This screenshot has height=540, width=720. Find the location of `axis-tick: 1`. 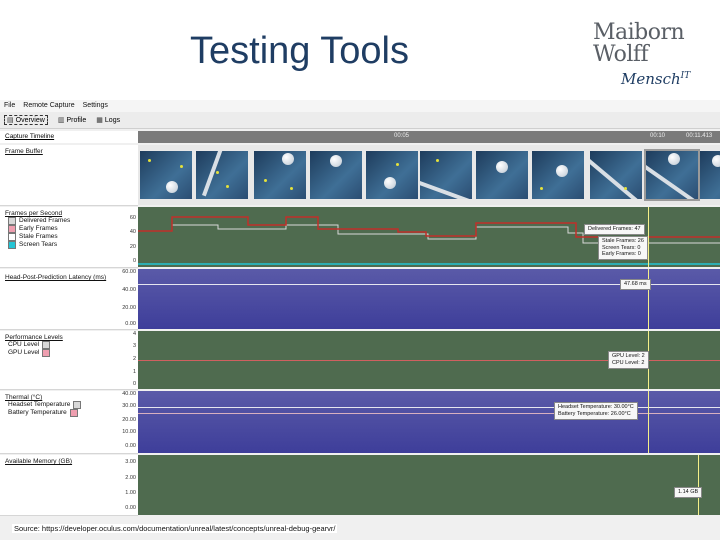

axis-tick: 1 is located at coordinates (134, 372).